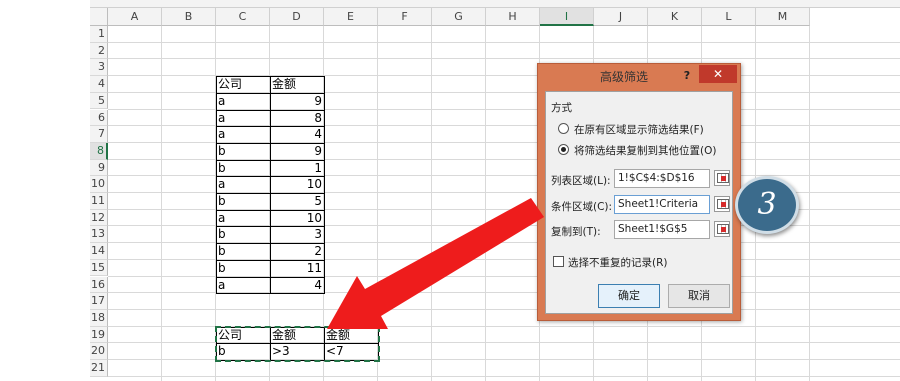  What do you see at coordinates (297, 268) in the screenshot?
I see `table-cell-amount: 11` at bounding box center [297, 268].